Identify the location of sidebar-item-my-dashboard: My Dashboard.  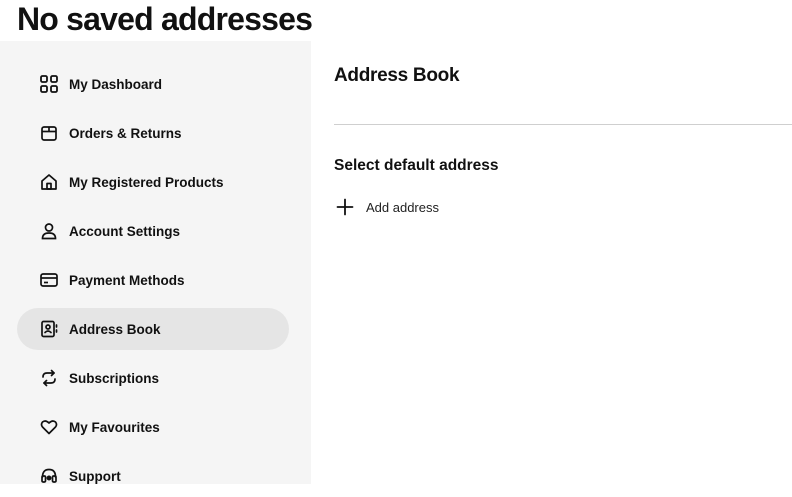
(153, 84).